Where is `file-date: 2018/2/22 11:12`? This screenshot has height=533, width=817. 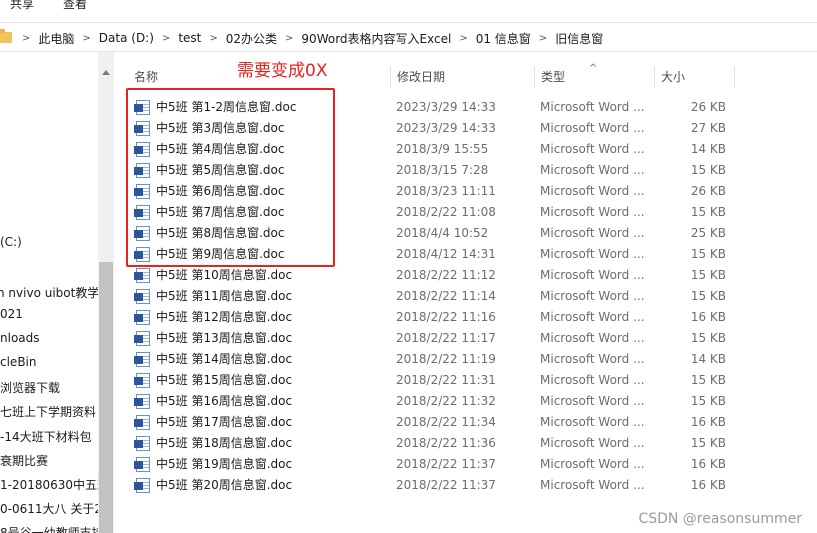 file-date: 2018/2/22 11:12 is located at coordinates (446, 275).